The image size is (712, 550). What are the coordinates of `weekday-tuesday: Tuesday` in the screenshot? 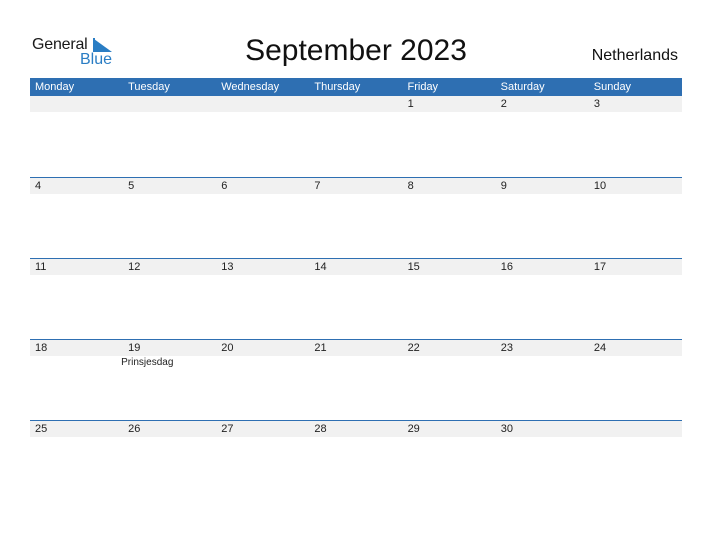 It's located at (149, 87).